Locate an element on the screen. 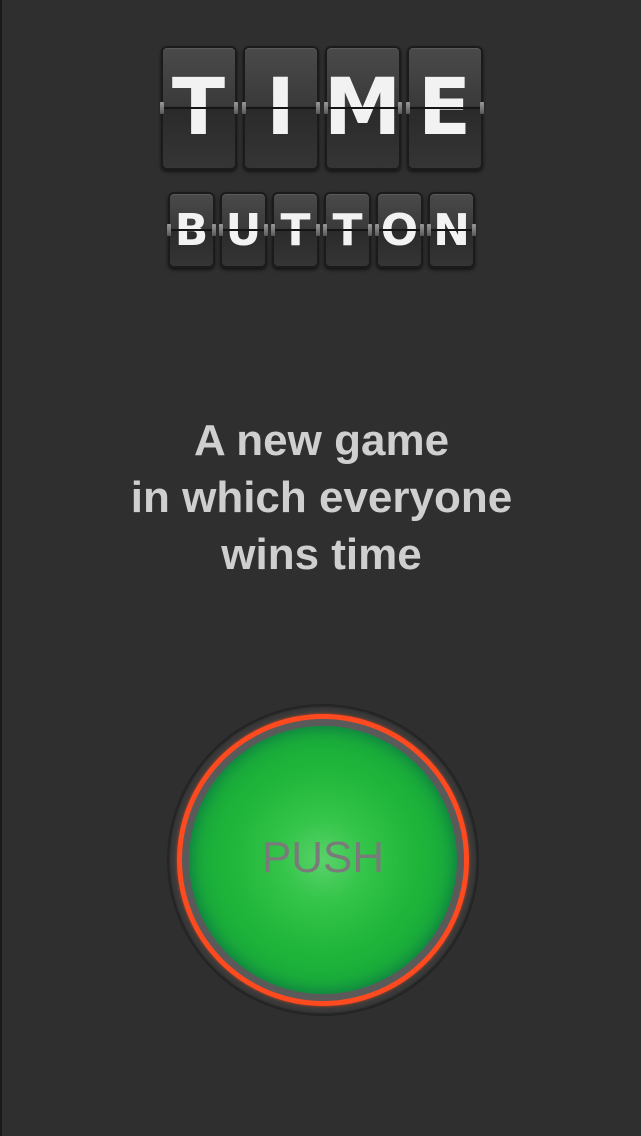 This screenshot has width=641, height=1136. logo-tile: M is located at coordinates (362, 108).